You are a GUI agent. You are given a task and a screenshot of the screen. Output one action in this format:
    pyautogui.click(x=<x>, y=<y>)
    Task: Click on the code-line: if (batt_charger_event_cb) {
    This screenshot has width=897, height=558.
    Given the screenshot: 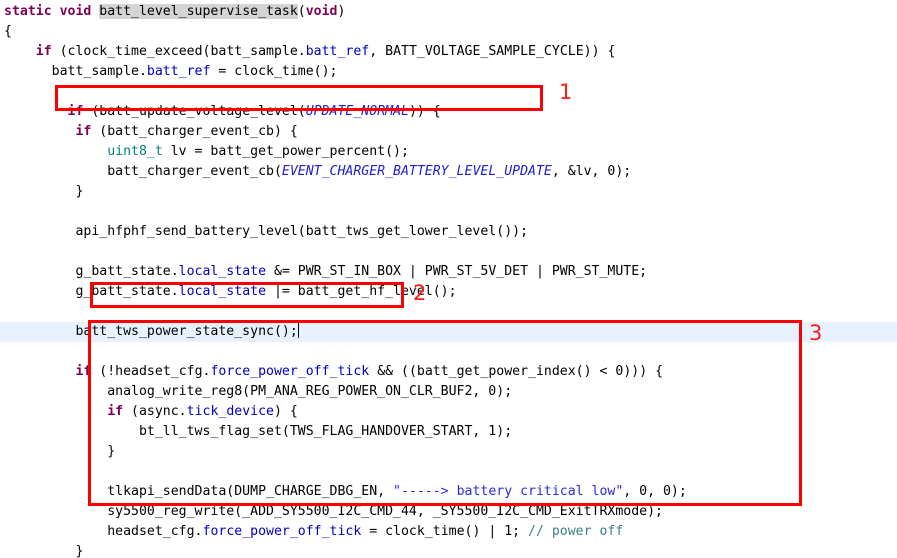 What is the action you would take?
    pyautogui.click(x=448, y=132)
    